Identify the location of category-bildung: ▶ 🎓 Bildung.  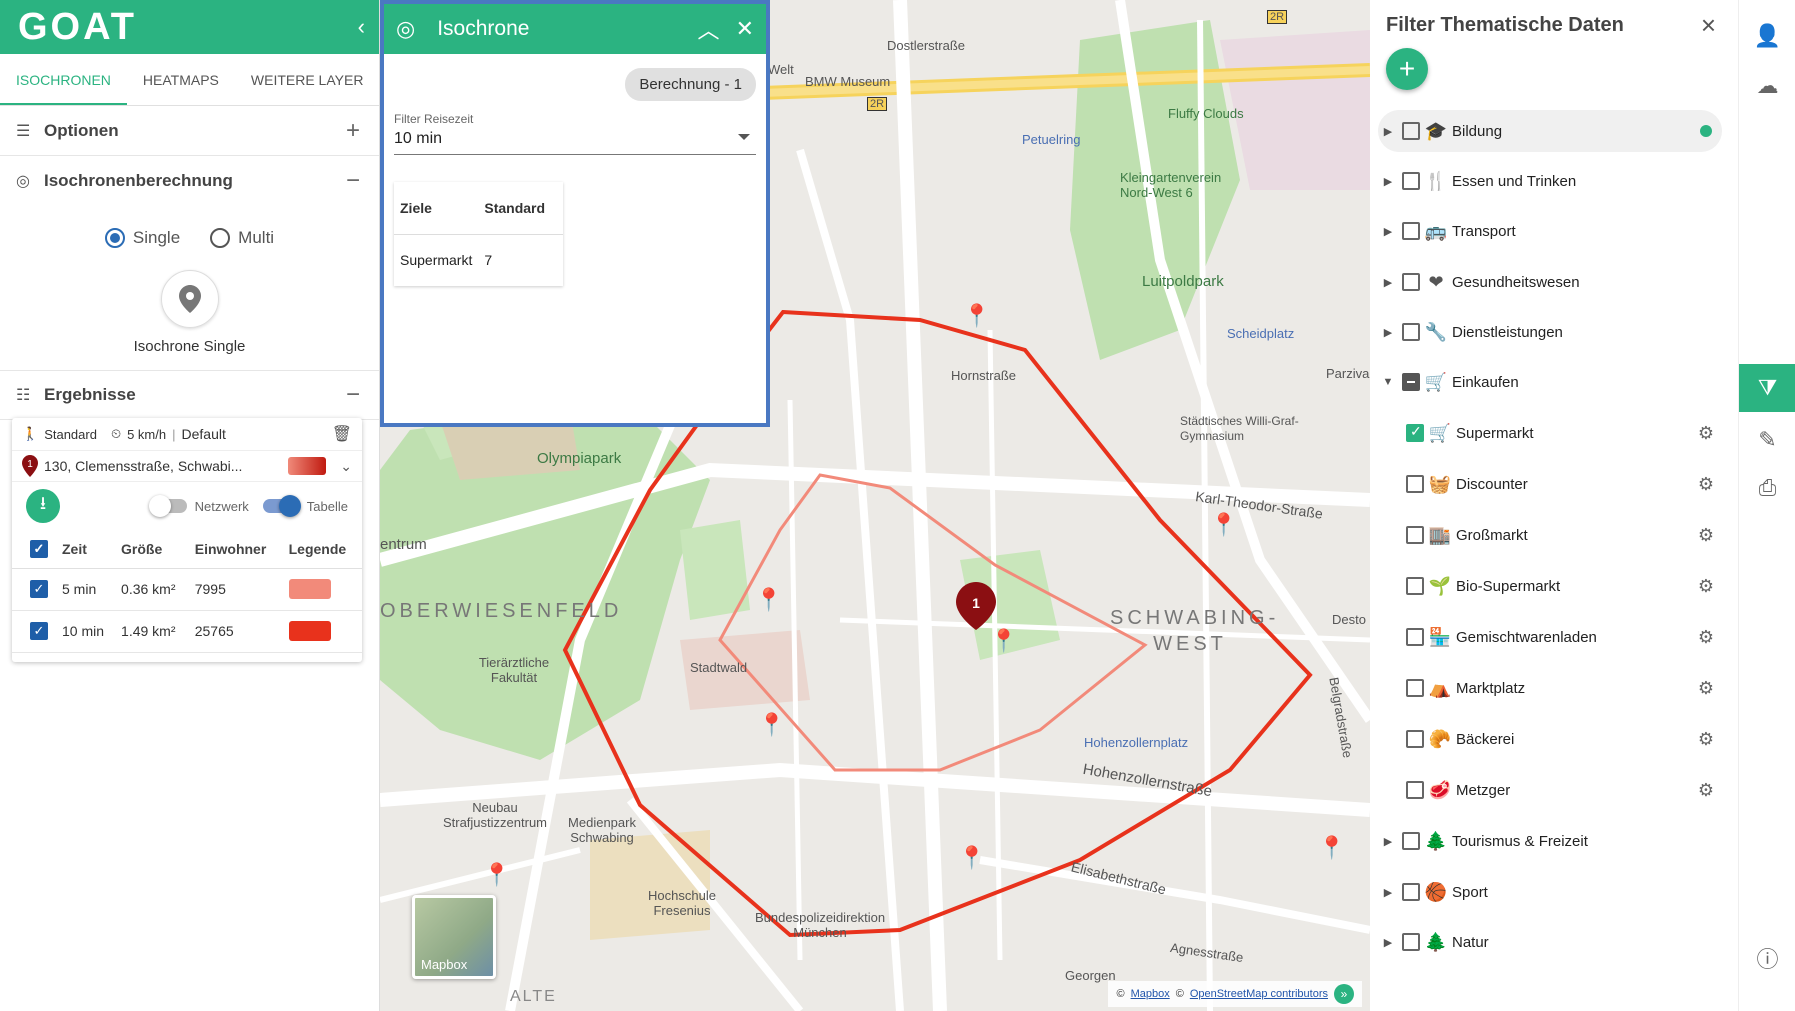
(1550, 131).